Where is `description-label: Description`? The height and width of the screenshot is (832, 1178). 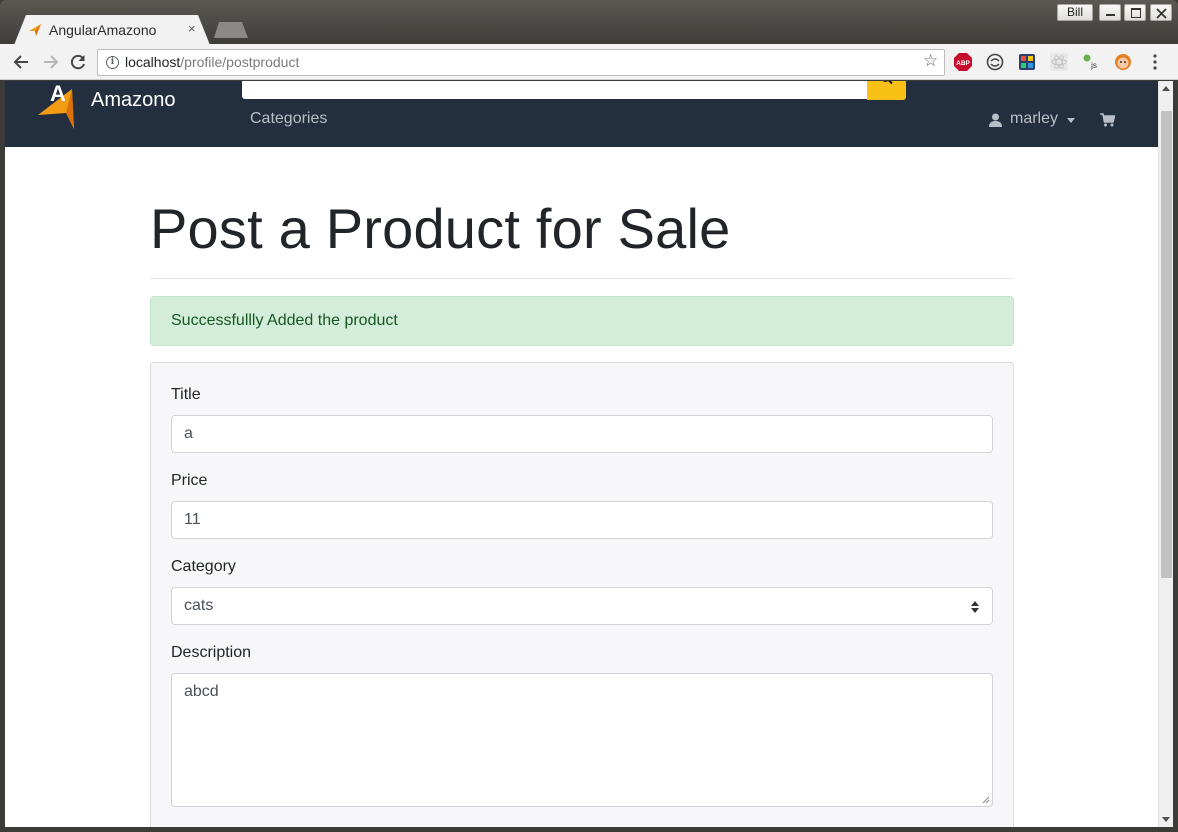
description-label: Description is located at coordinates (211, 652).